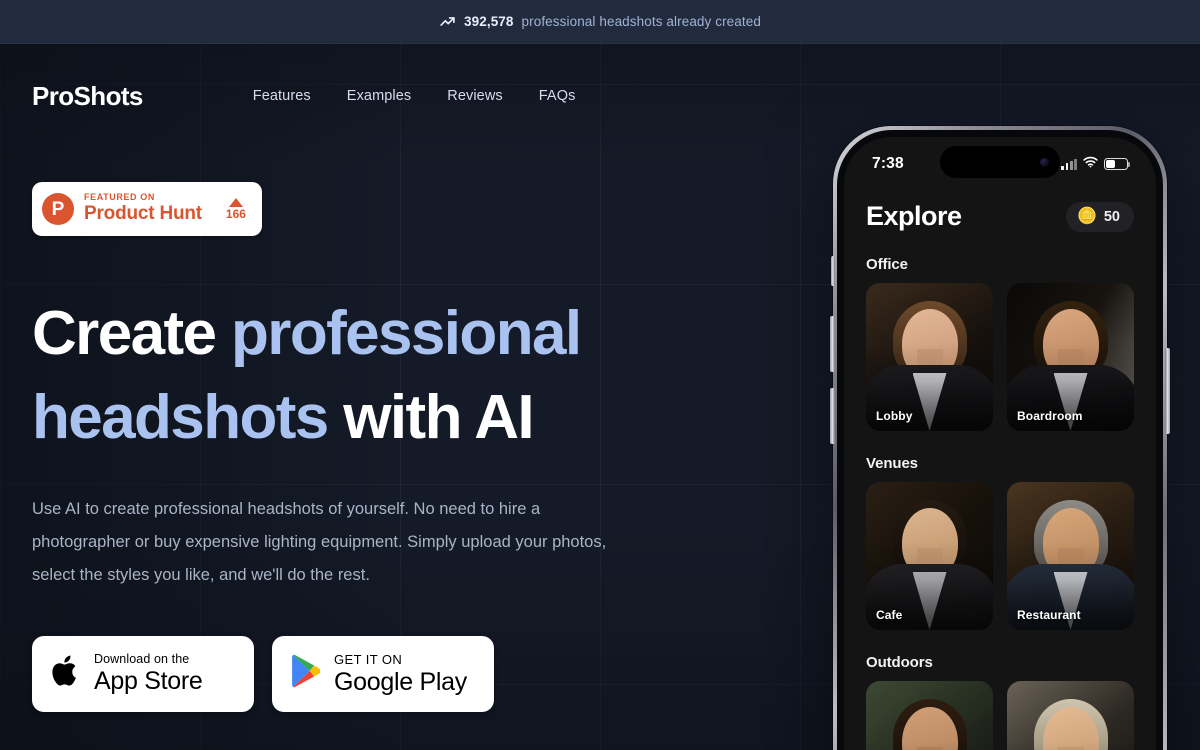  I want to click on announcement-text: professional headshots already created, so click(641, 21).